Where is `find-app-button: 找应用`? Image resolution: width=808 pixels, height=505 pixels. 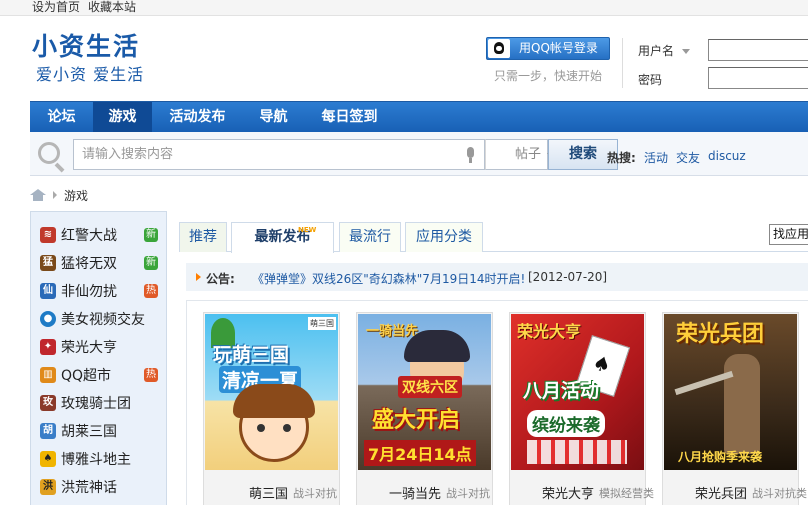 find-app-button: 找应用 is located at coordinates (788, 234).